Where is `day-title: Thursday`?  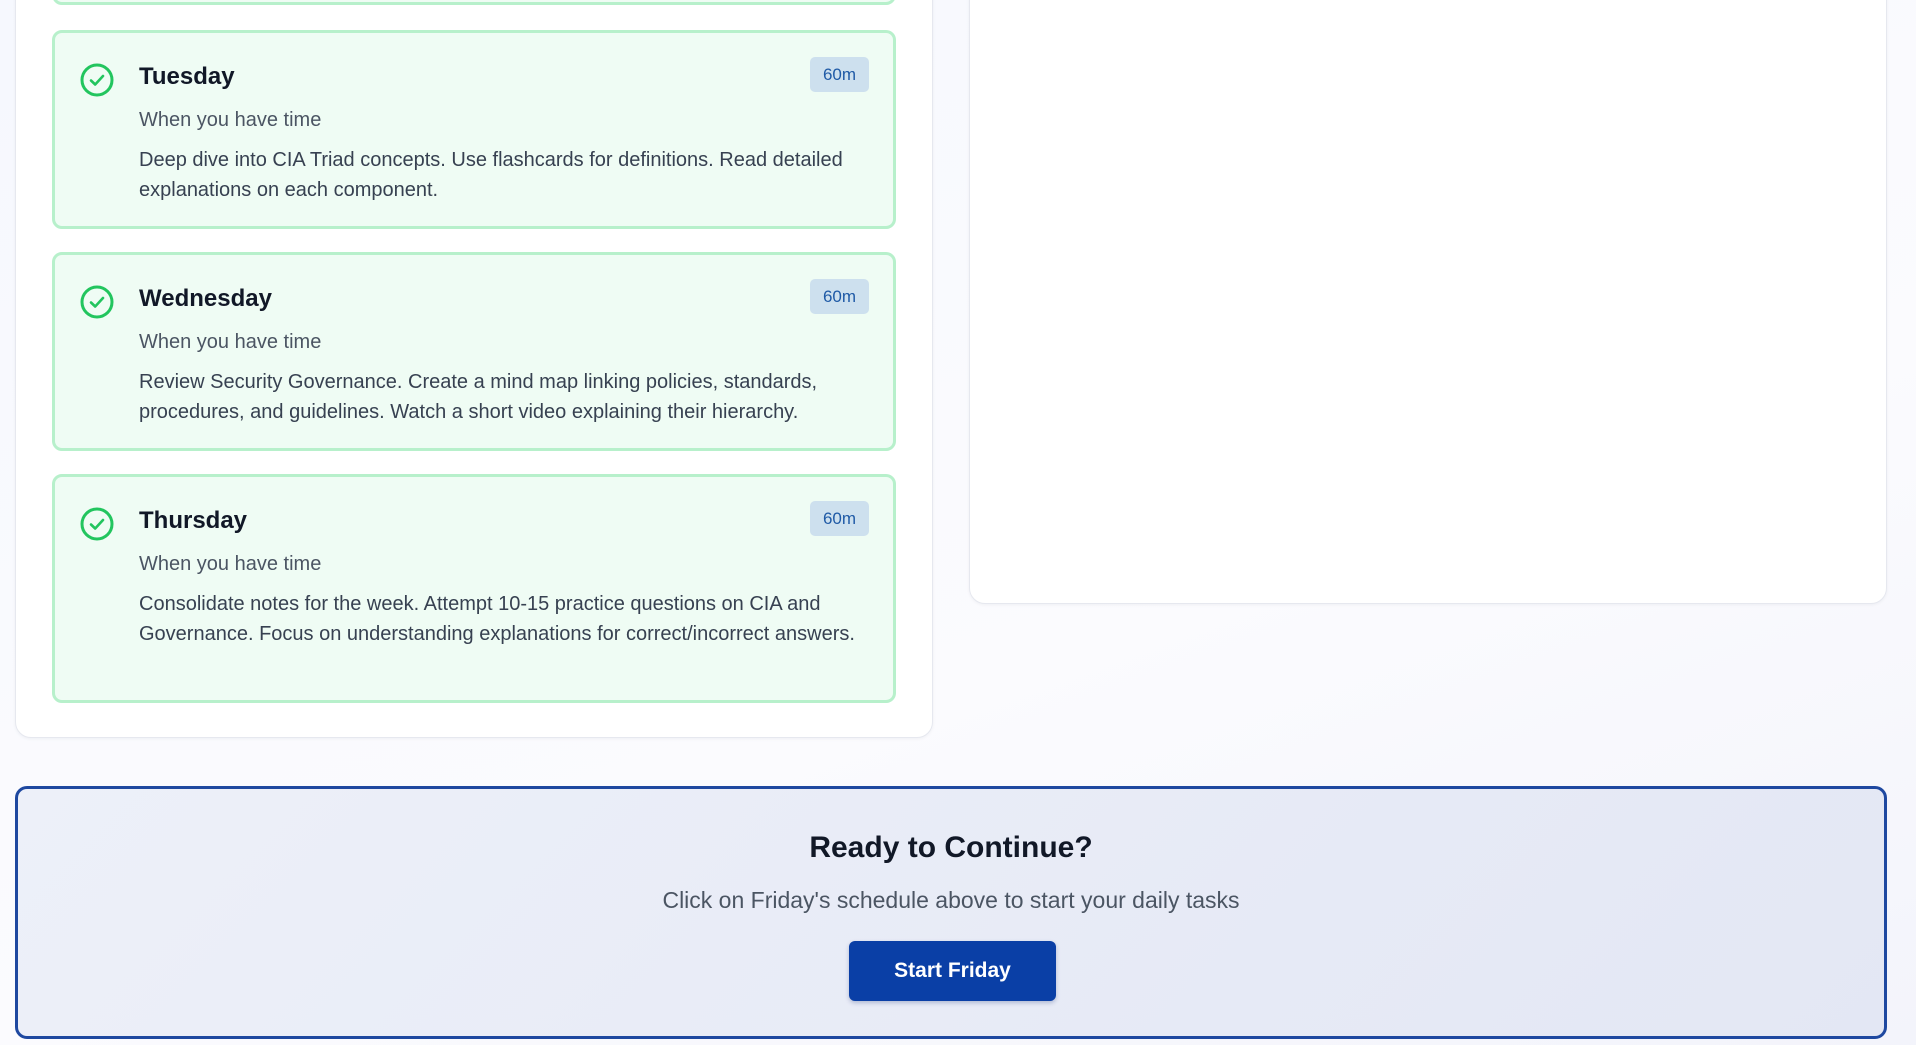
day-title: Thursday is located at coordinates (193, 520).